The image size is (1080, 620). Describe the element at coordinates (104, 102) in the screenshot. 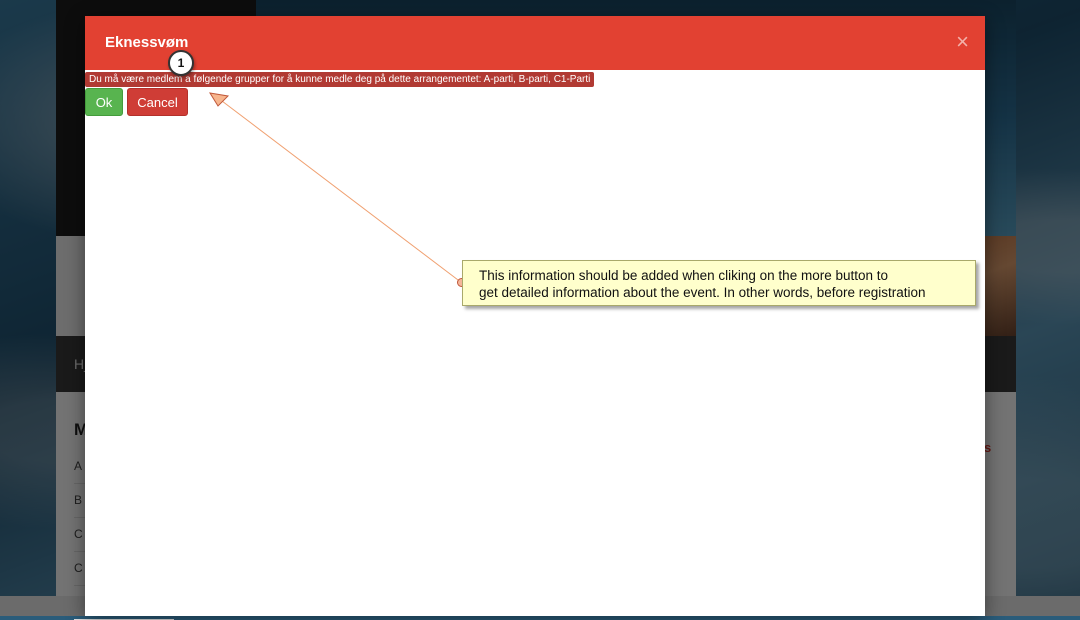

I see `ok-button: Ok` at that location.